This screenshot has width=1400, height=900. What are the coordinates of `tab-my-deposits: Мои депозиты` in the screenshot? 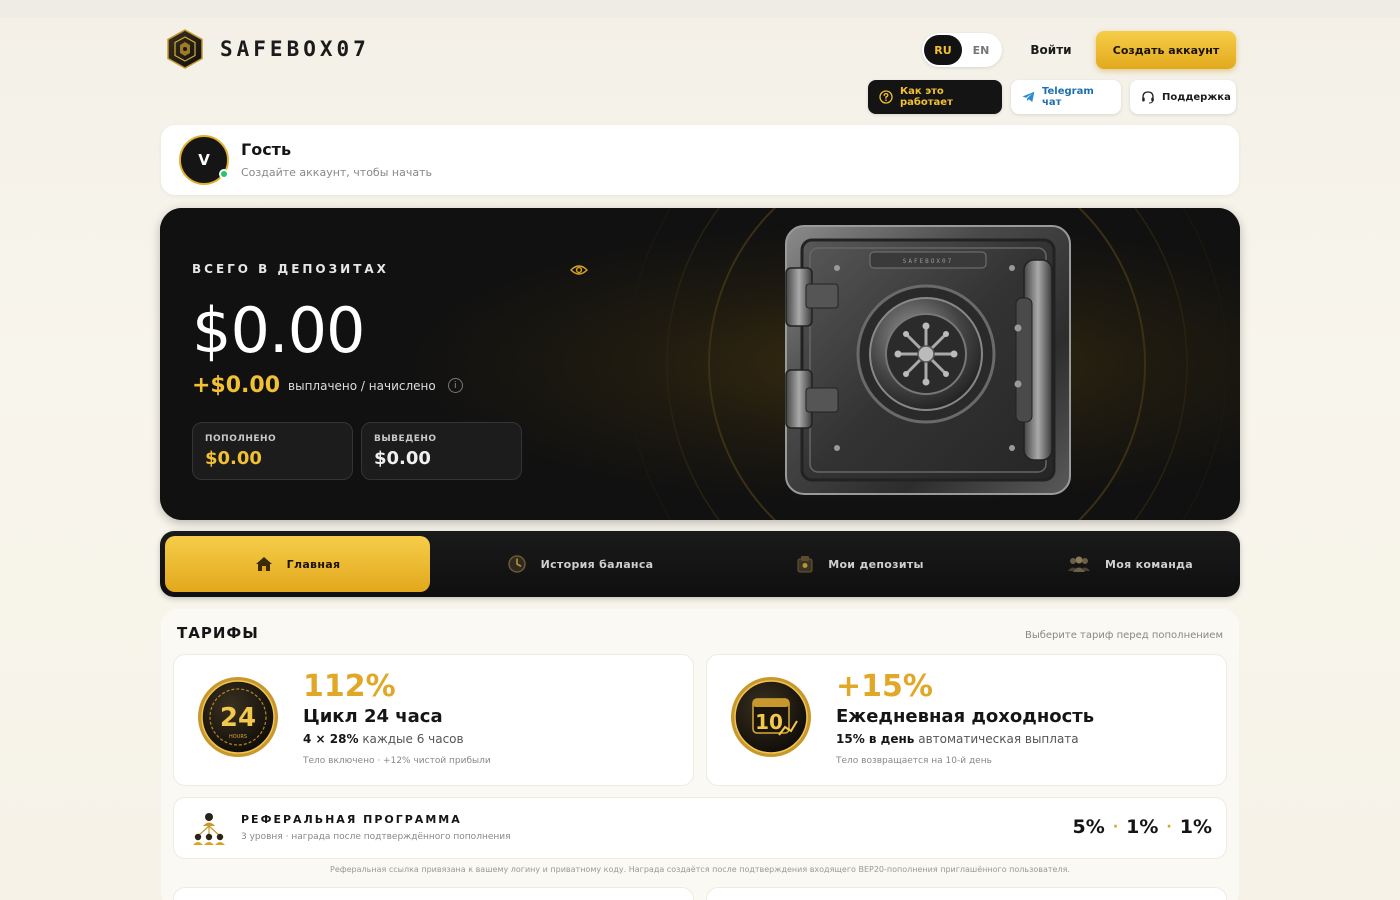 It's located at (860, 564).